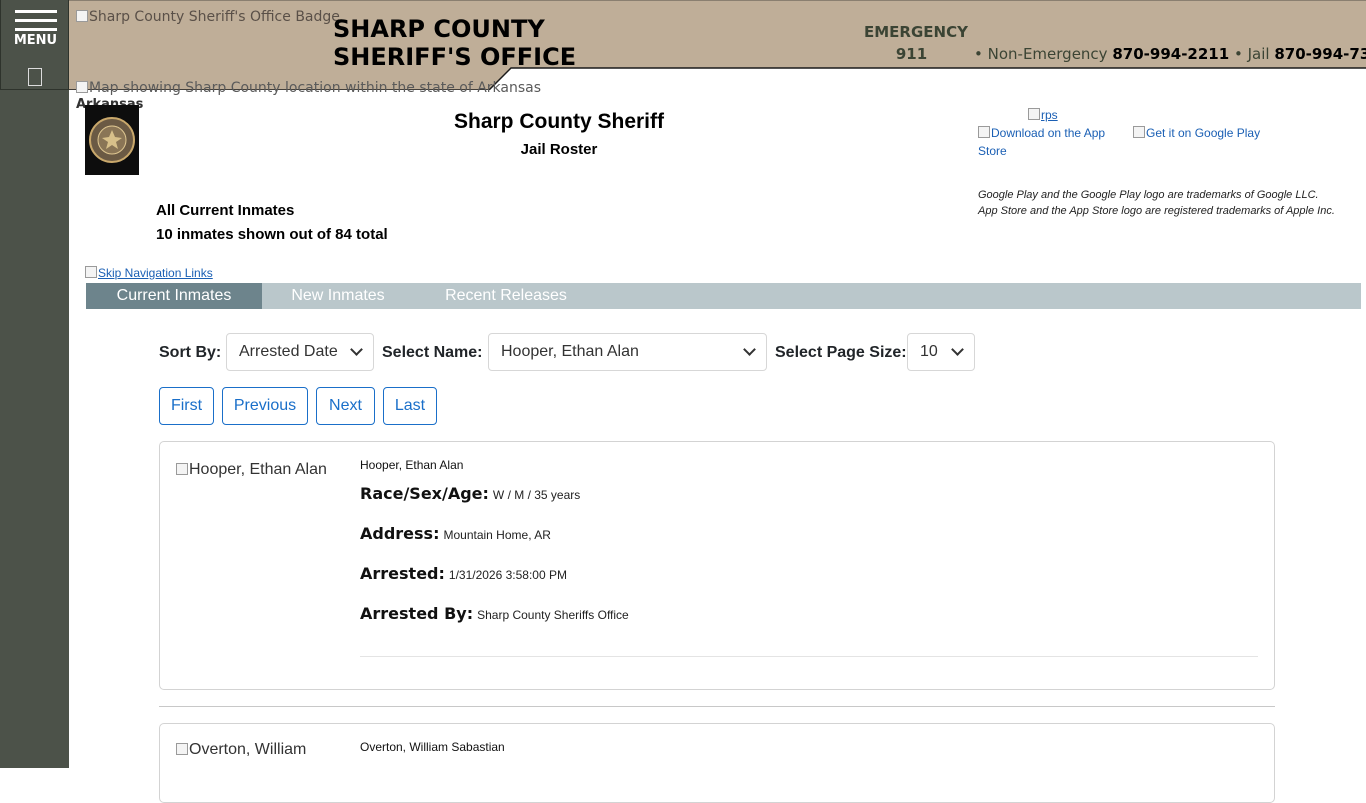  What do you see at coordinates (1320, 54) in the screenshot?
I see `jail-number: 870-994-7329` at bounding box center [1320, 54].